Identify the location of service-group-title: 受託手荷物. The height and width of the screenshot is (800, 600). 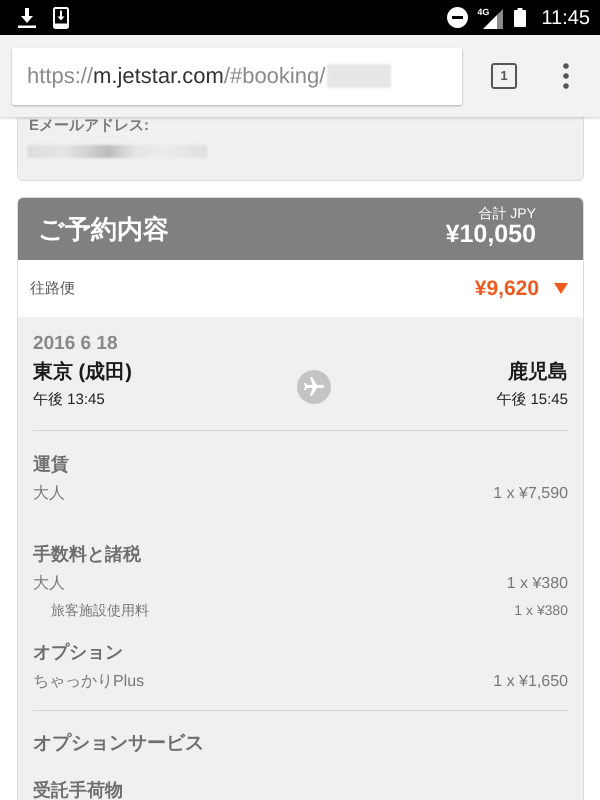
(78, 789).